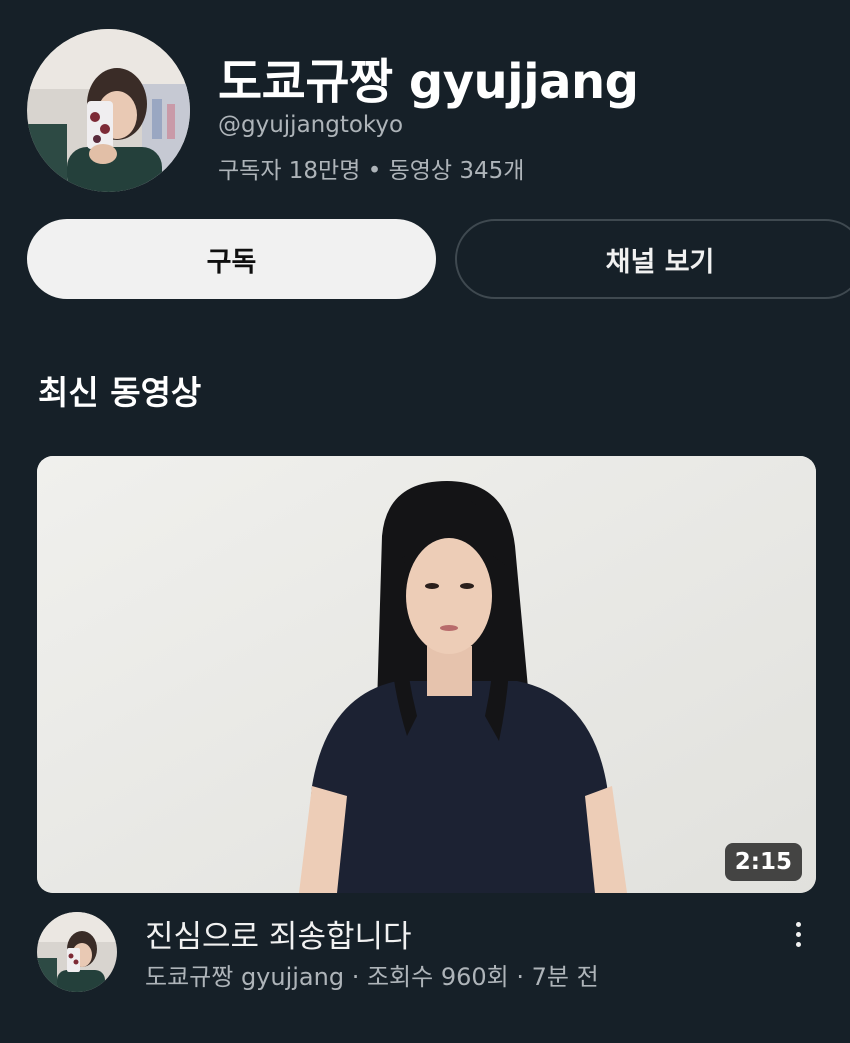 The height and width of the screenshot is (1043, 850). What do you see at coordinates (120, 392) in the screenshot?
I see `section-title: 최신 동영상` at bounding box center [120, 392].